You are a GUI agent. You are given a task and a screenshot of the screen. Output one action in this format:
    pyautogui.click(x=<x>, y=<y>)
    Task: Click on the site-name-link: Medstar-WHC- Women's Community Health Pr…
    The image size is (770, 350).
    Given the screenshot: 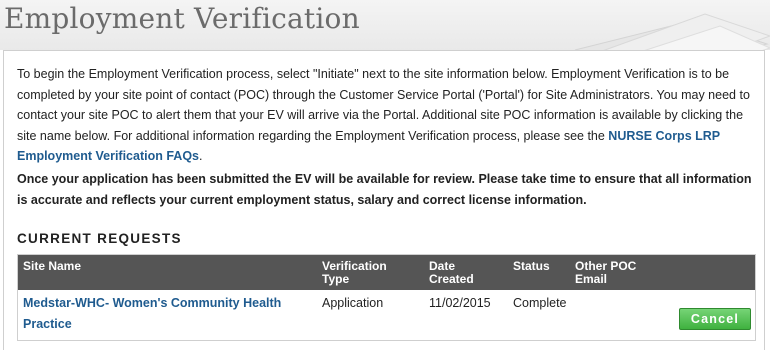 What is the action you would take?
    pyautogui.click(x=158, y=313)
    